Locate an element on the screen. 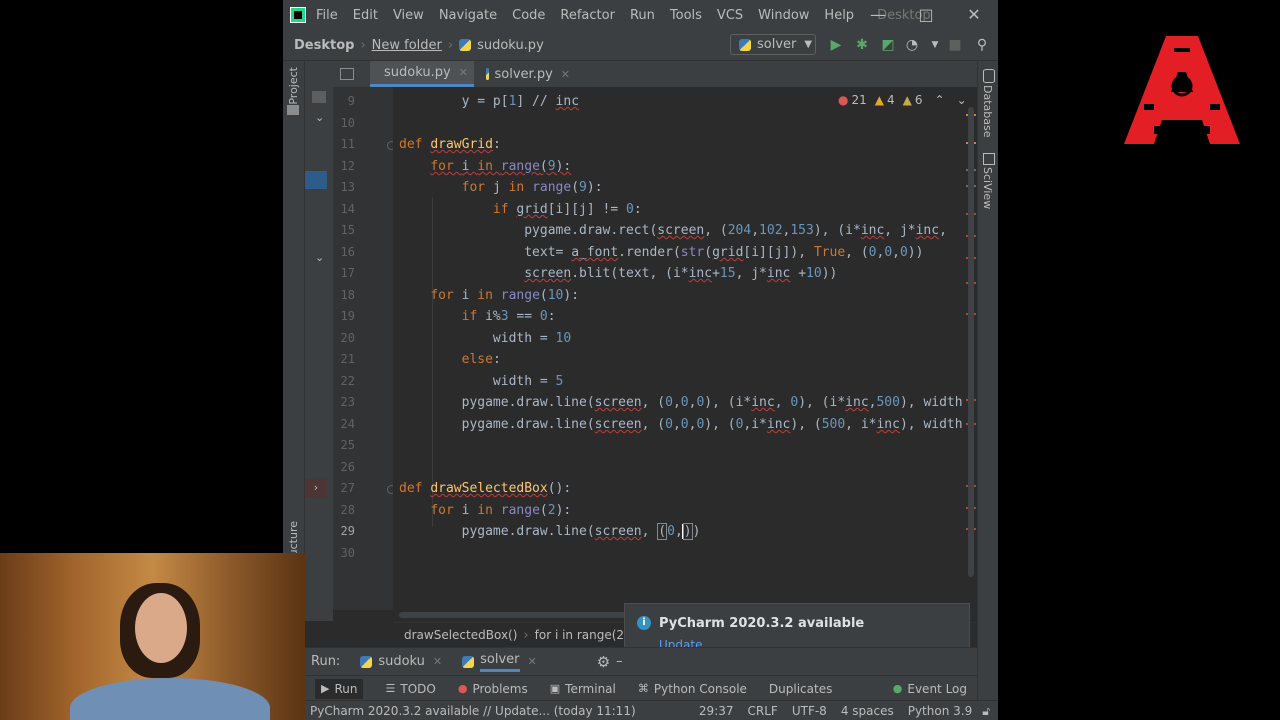 This screenshot has width=1280, height=720. duplicates-label: Duplicates is located at coordinates (800, 688).